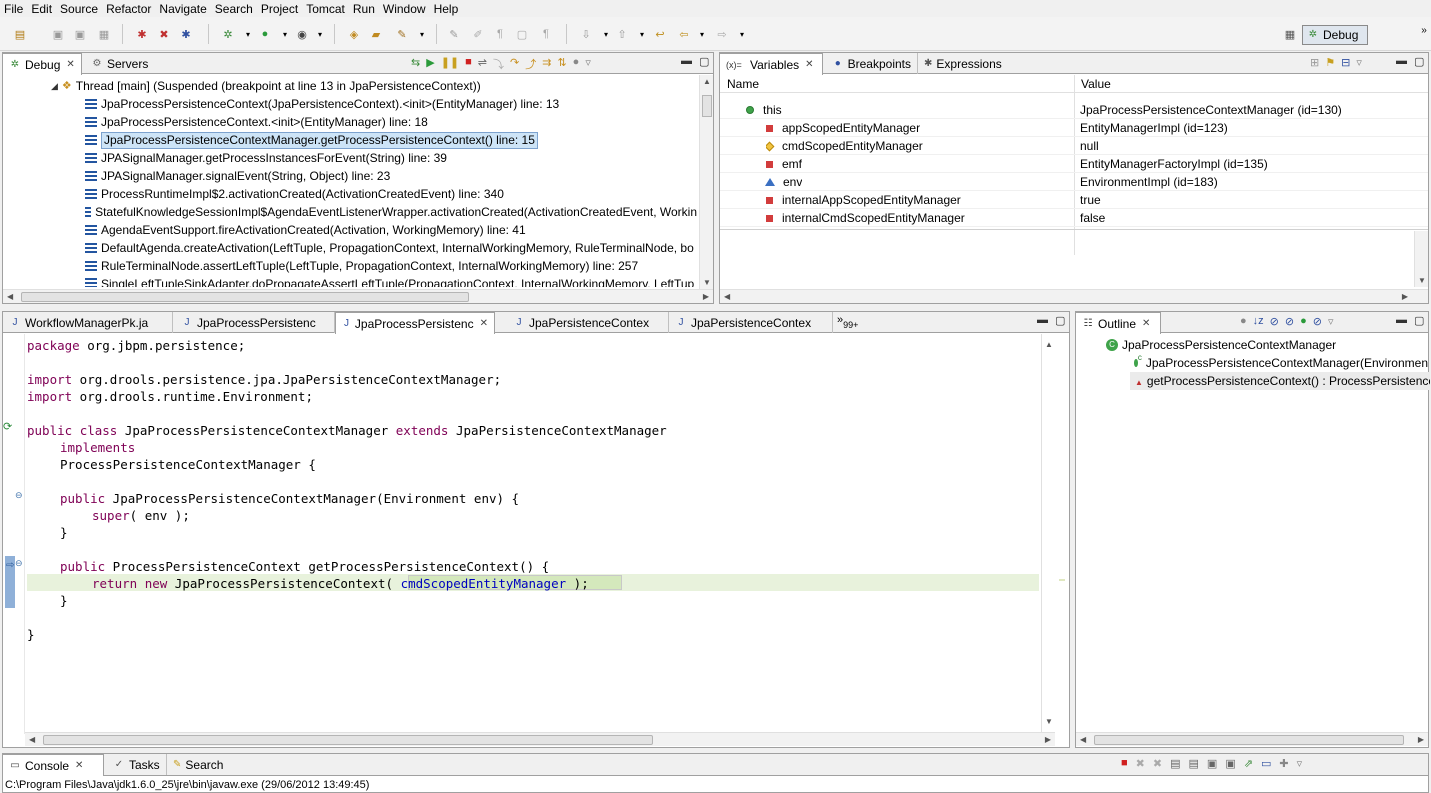 The height and width of the screenshot is (793, 1431). What do you see at coordinates (186, 34) in the screenshot?
I see `breakpoint-view-icon: ✱` at bounding box center [186, 34].